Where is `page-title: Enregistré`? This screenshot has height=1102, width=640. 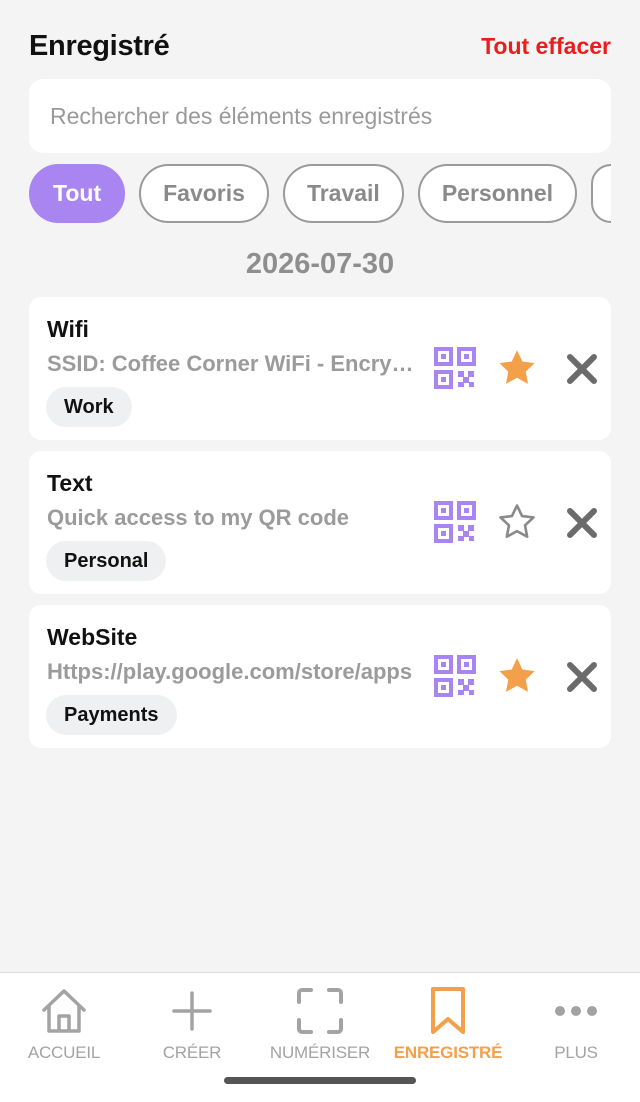
page-title: Enregistré is located at coordinates (99, 45).